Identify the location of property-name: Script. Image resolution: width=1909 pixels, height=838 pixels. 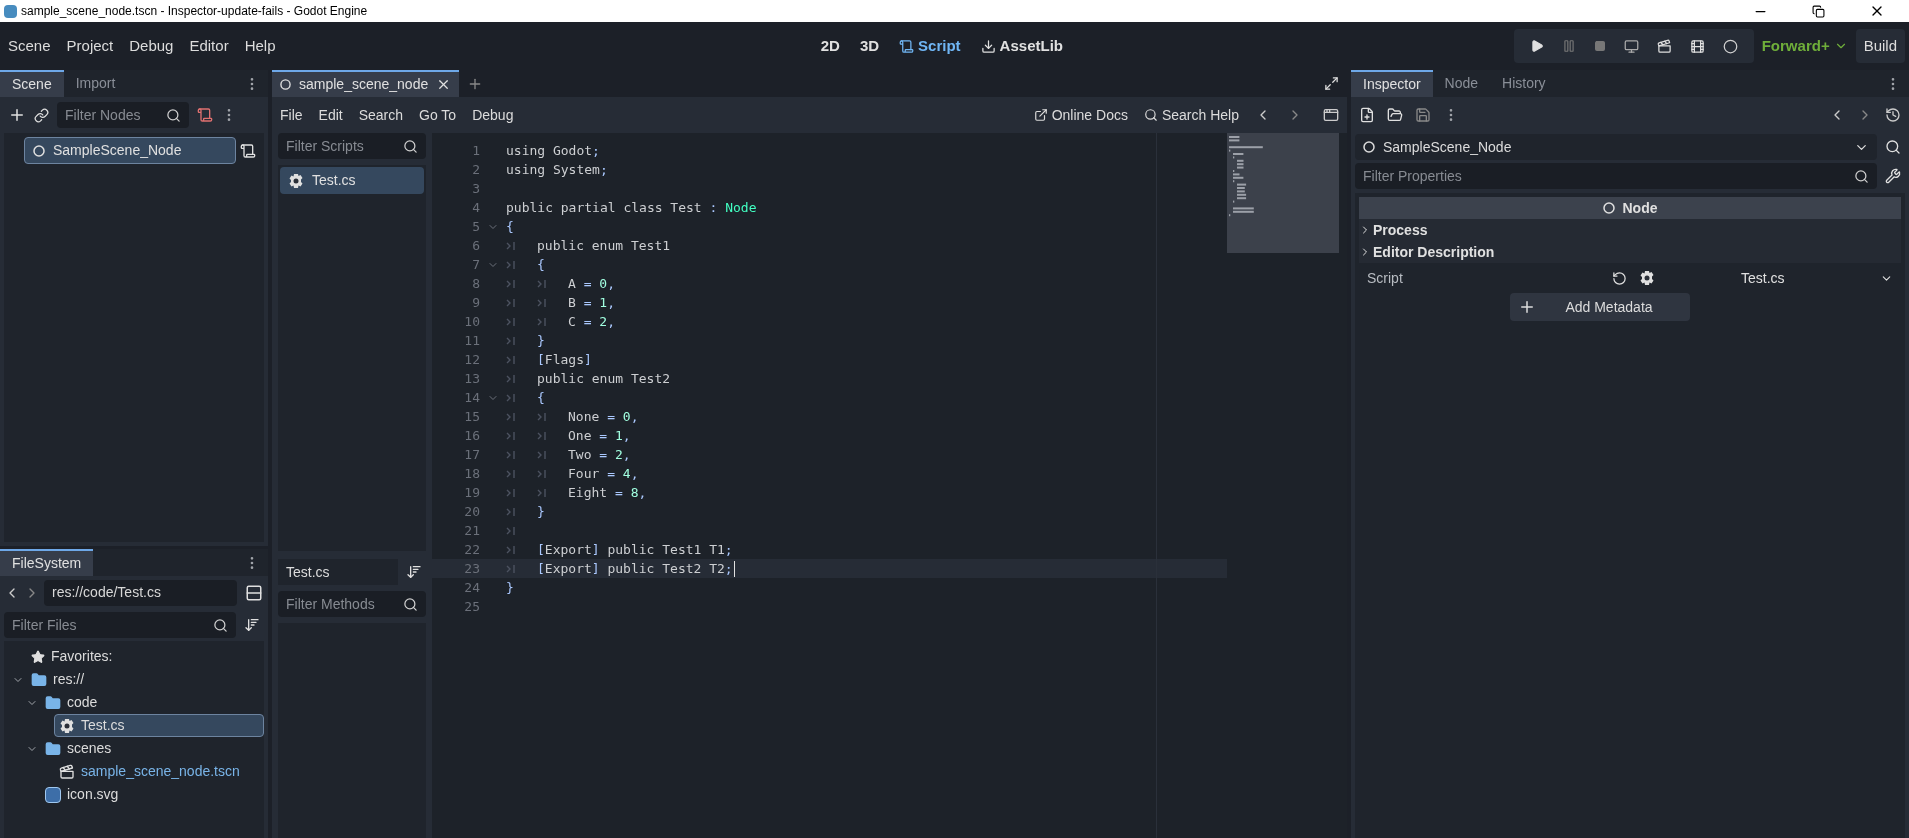
(1385, 278).